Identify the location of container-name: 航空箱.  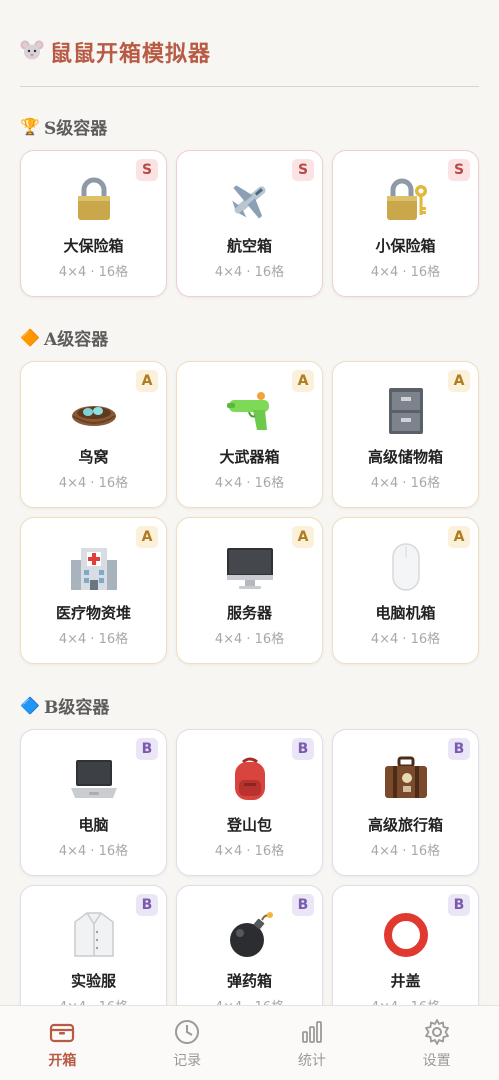
(249, 246).